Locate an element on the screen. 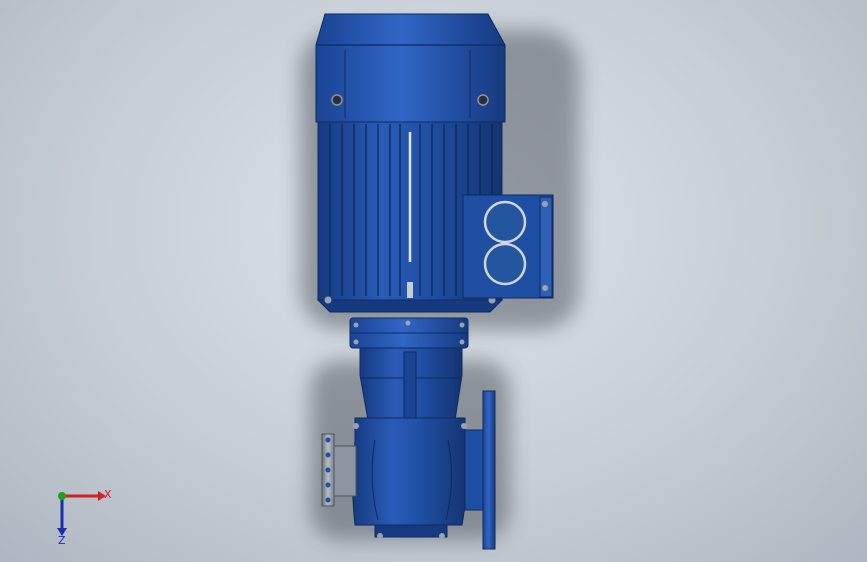  drain-plug is located at coordinates (410, 290).